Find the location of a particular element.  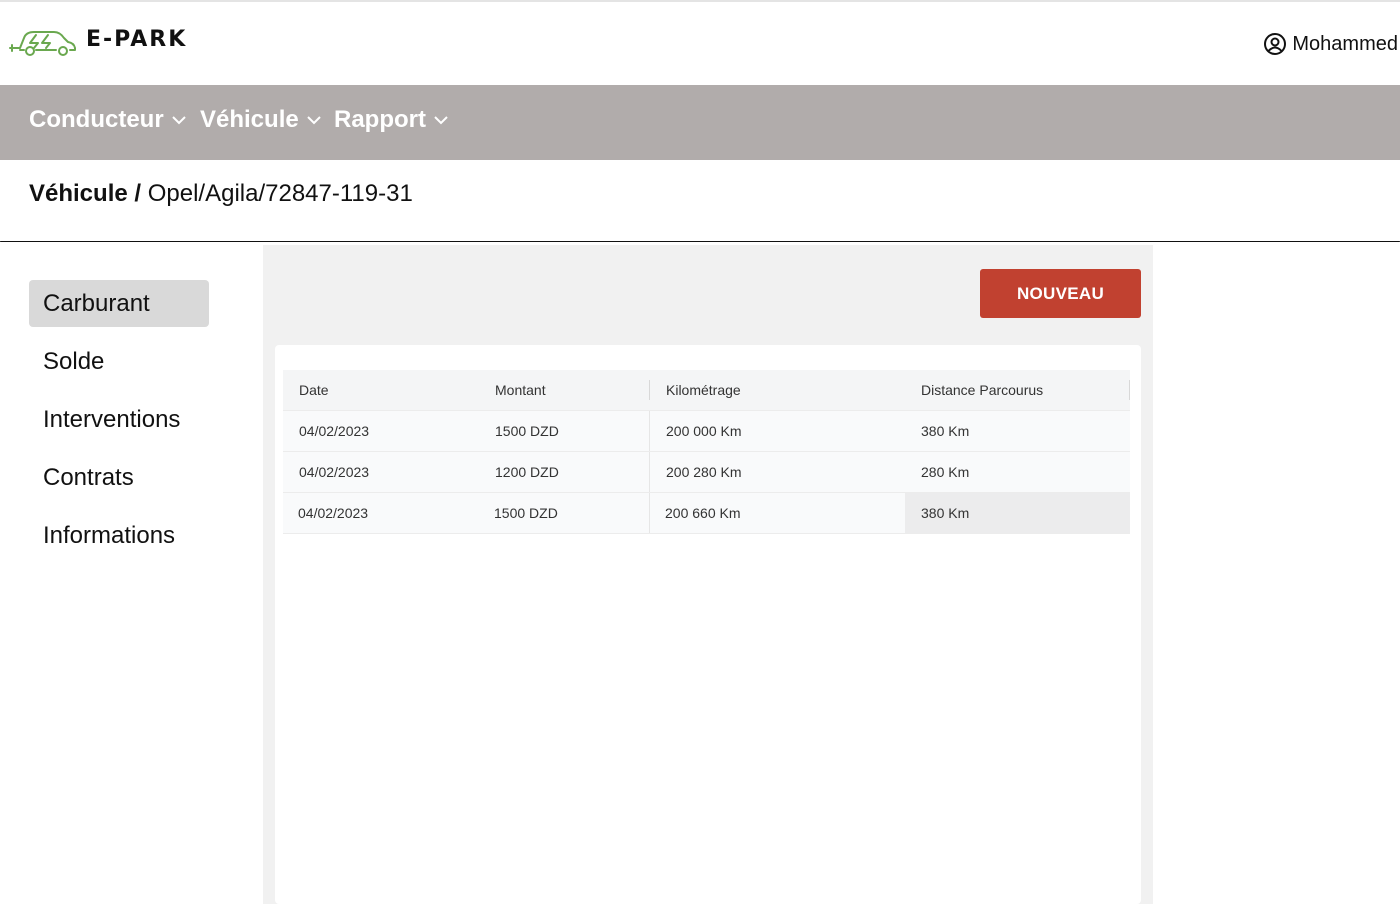

breadcrumb-root: Véhicule / is located at coordinates (88, 193).